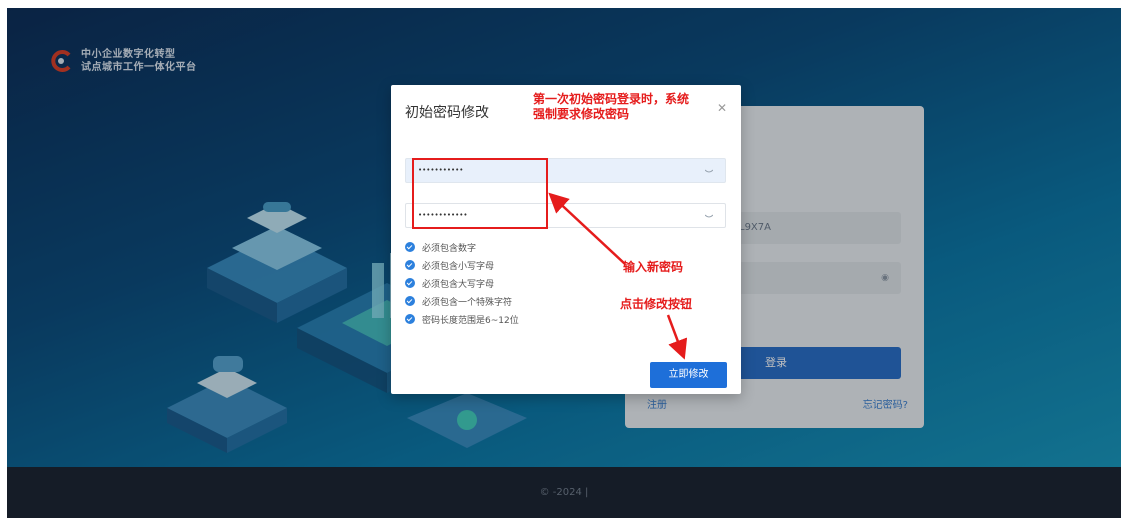  I want to click on annotation-arrows, so click(618, 276).